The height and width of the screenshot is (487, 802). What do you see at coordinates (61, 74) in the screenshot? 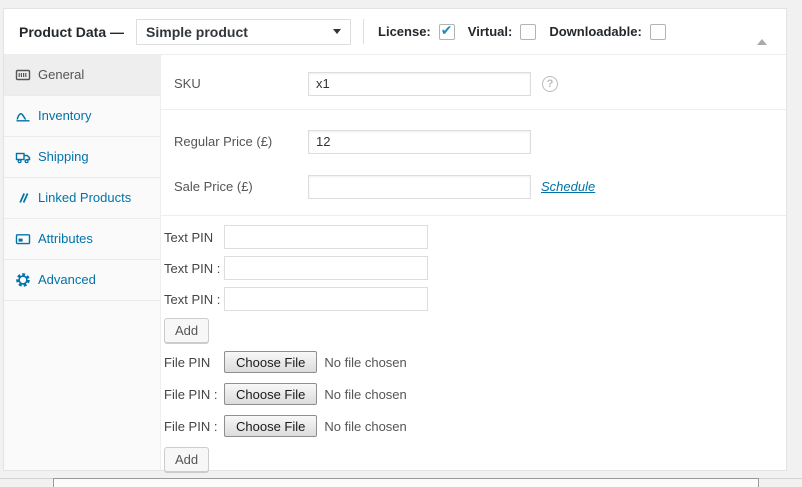
I see `tab-label: General` at bounding box center [61, 74].